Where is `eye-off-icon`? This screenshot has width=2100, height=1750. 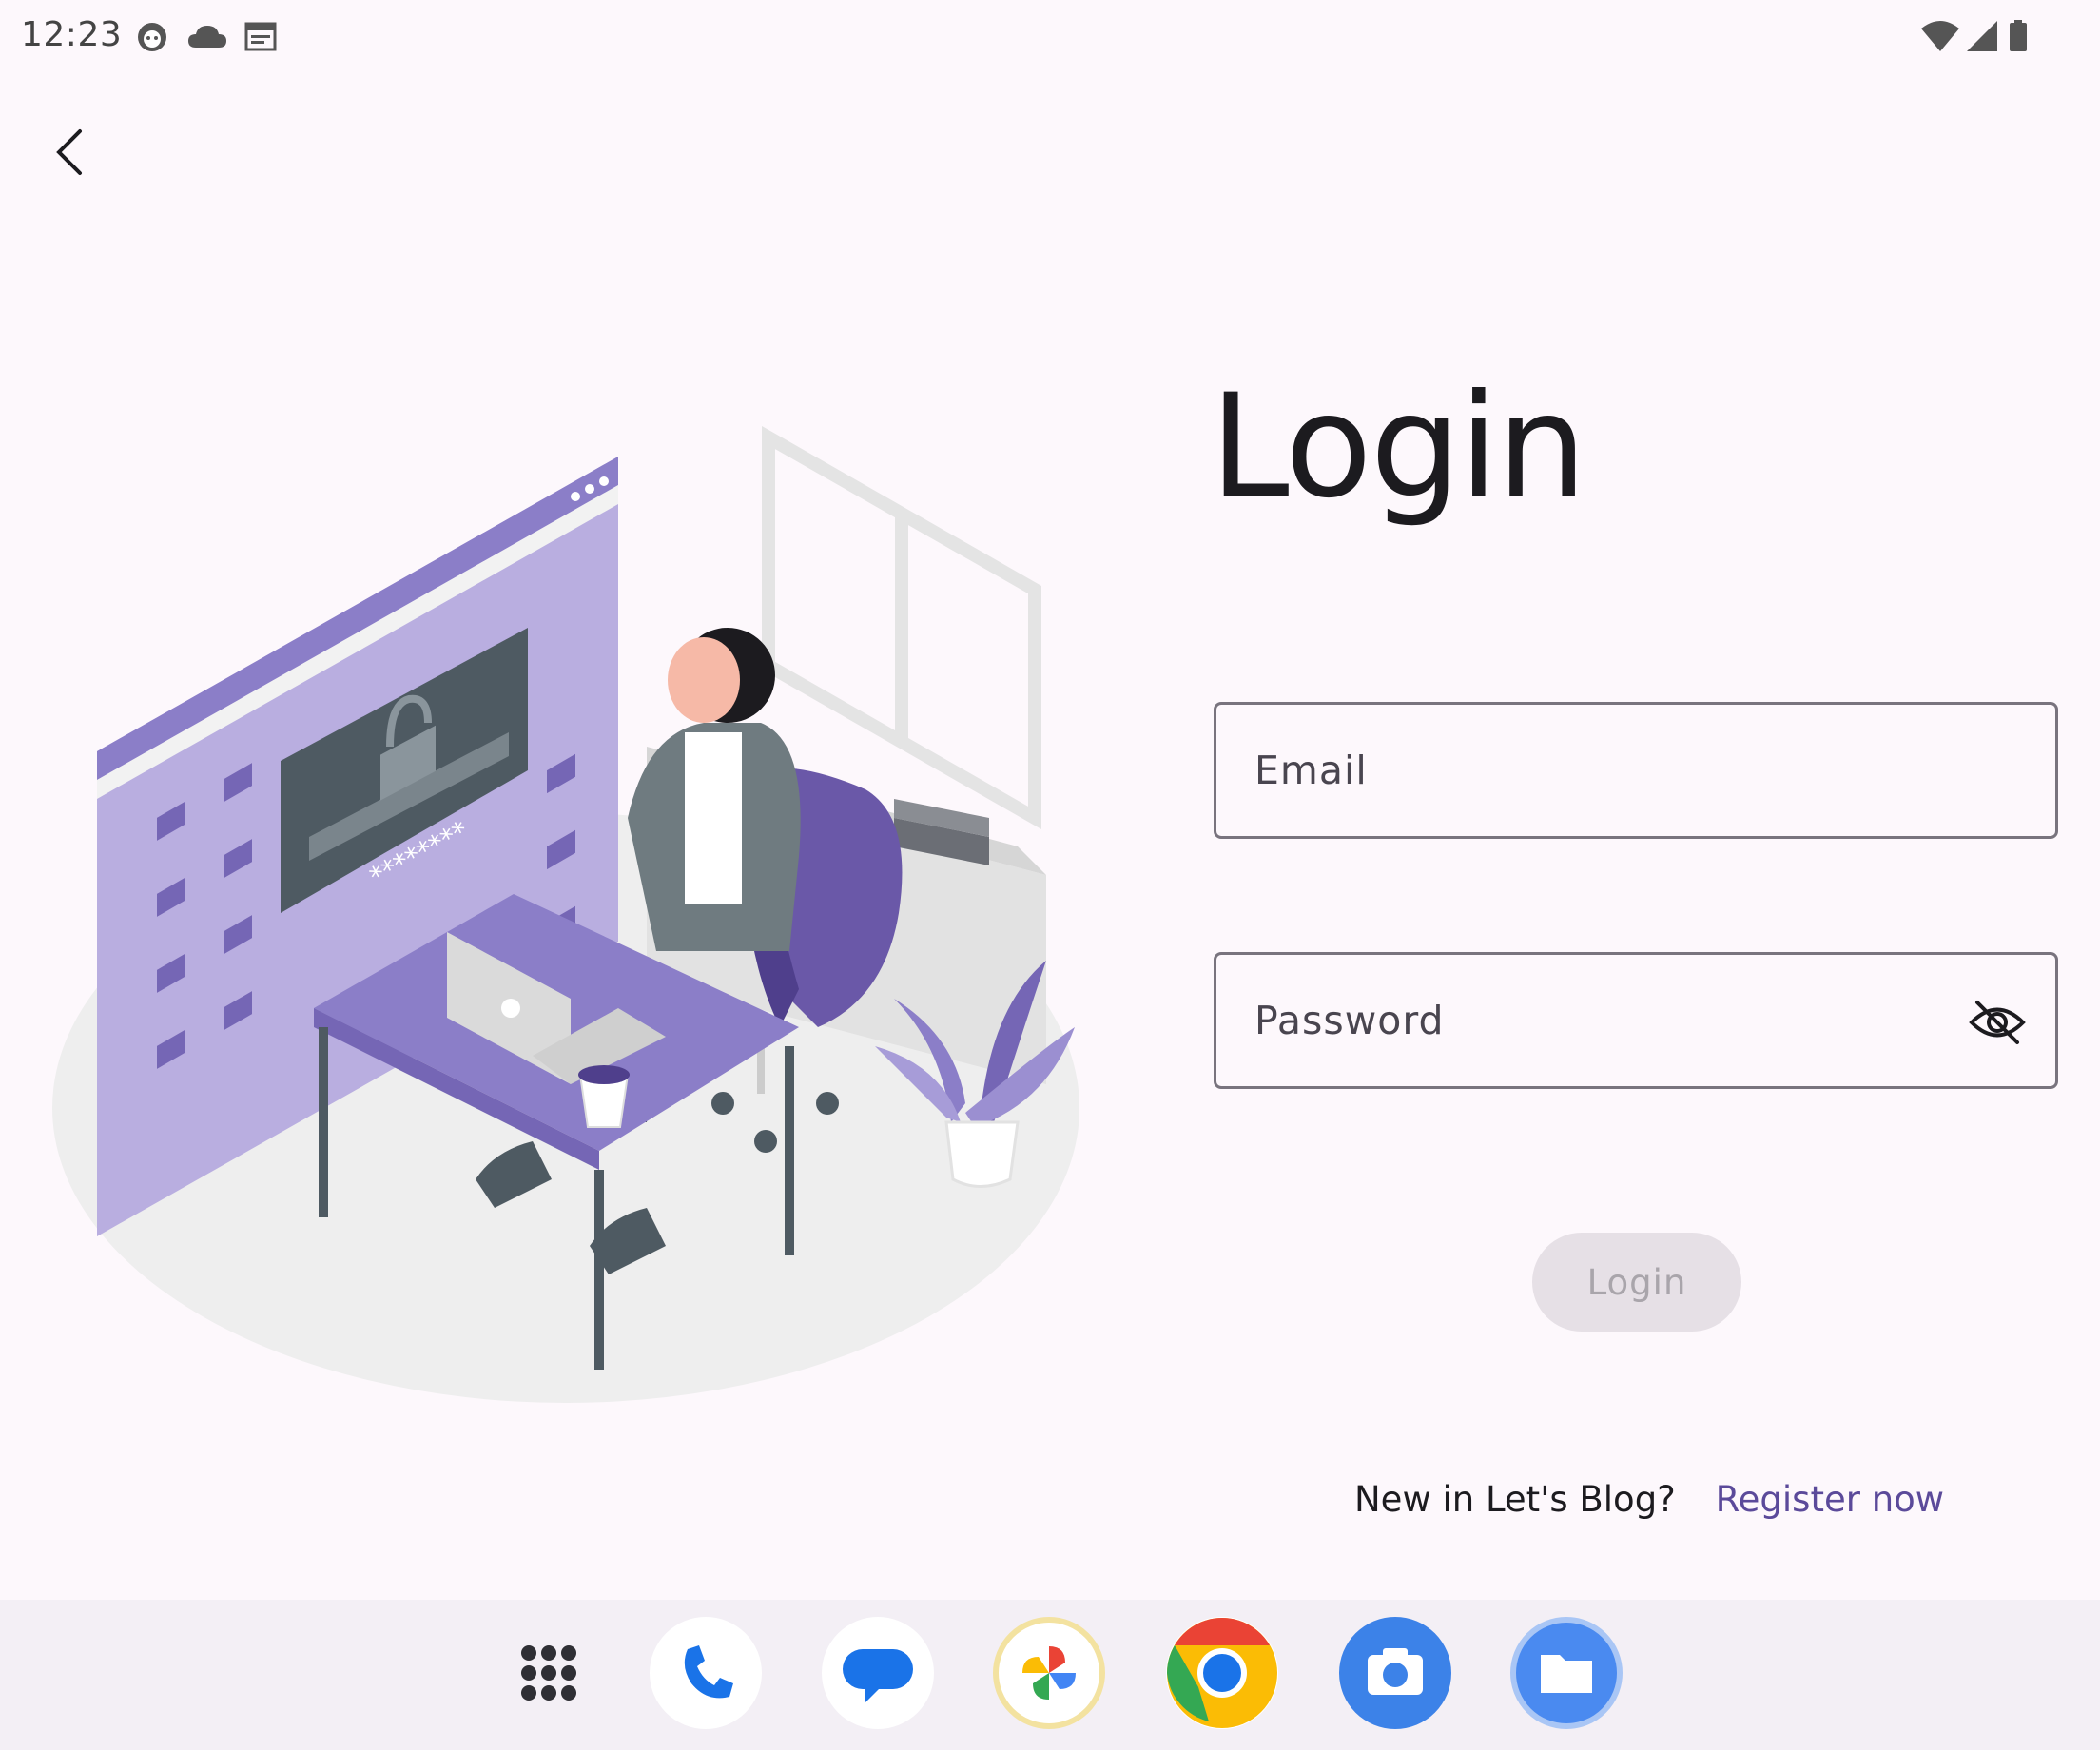
eye-off-icon is located at coordinates (1997, 1022).